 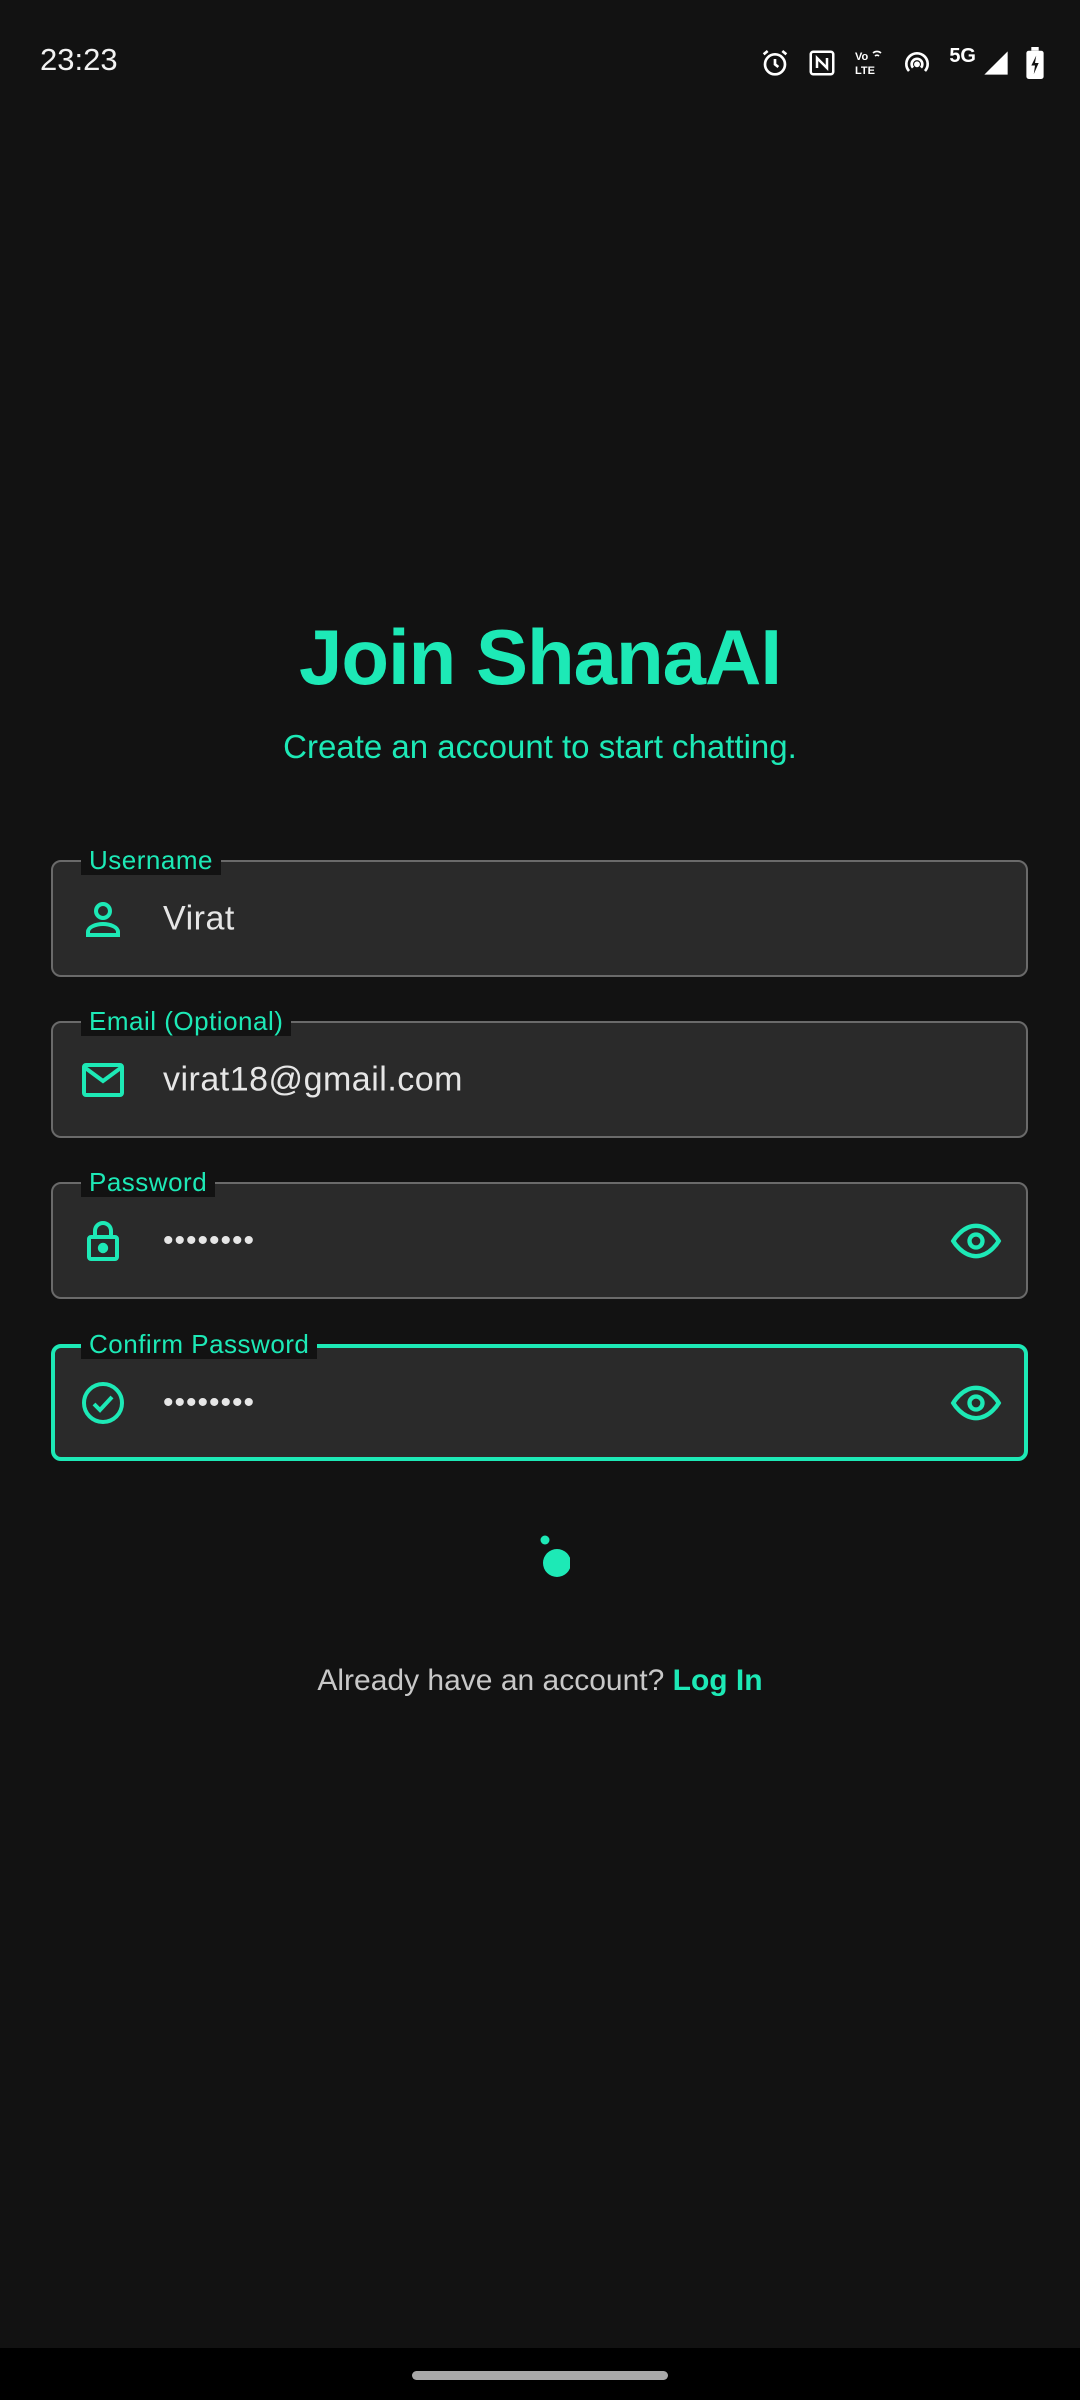 I want to click on login-prompt: Already have an account? Log In, so click(x=540, y=1681).